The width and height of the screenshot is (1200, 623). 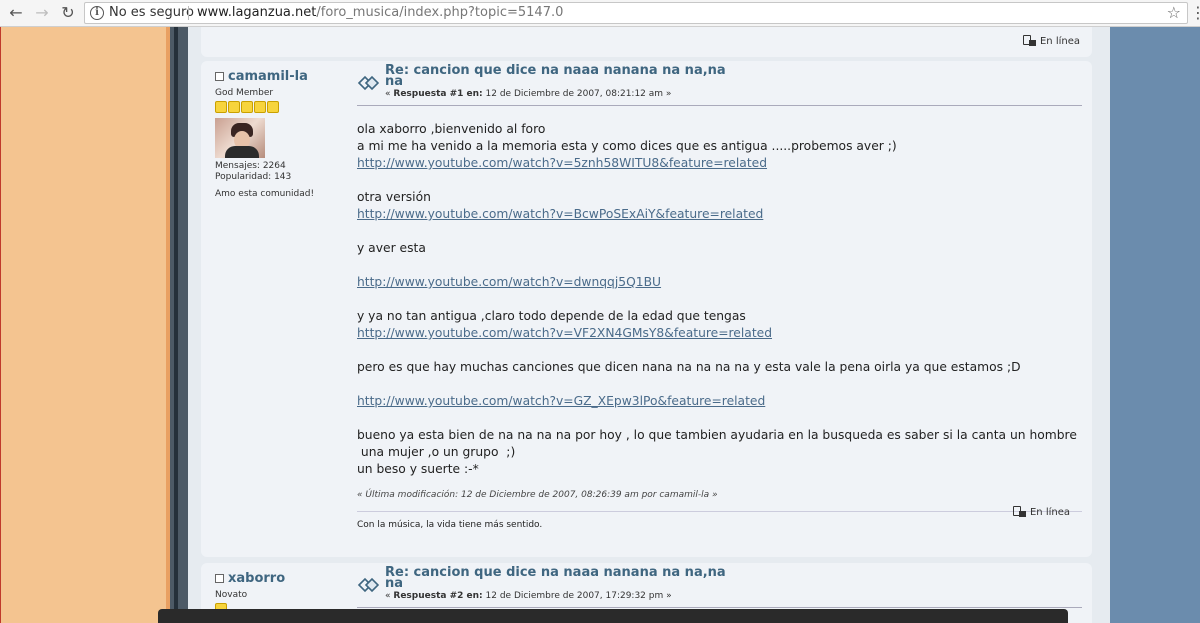 What do you see at coordinates (719, 511) in the screenshot?
I see `signature-divider` at bounding box center [719, 511].